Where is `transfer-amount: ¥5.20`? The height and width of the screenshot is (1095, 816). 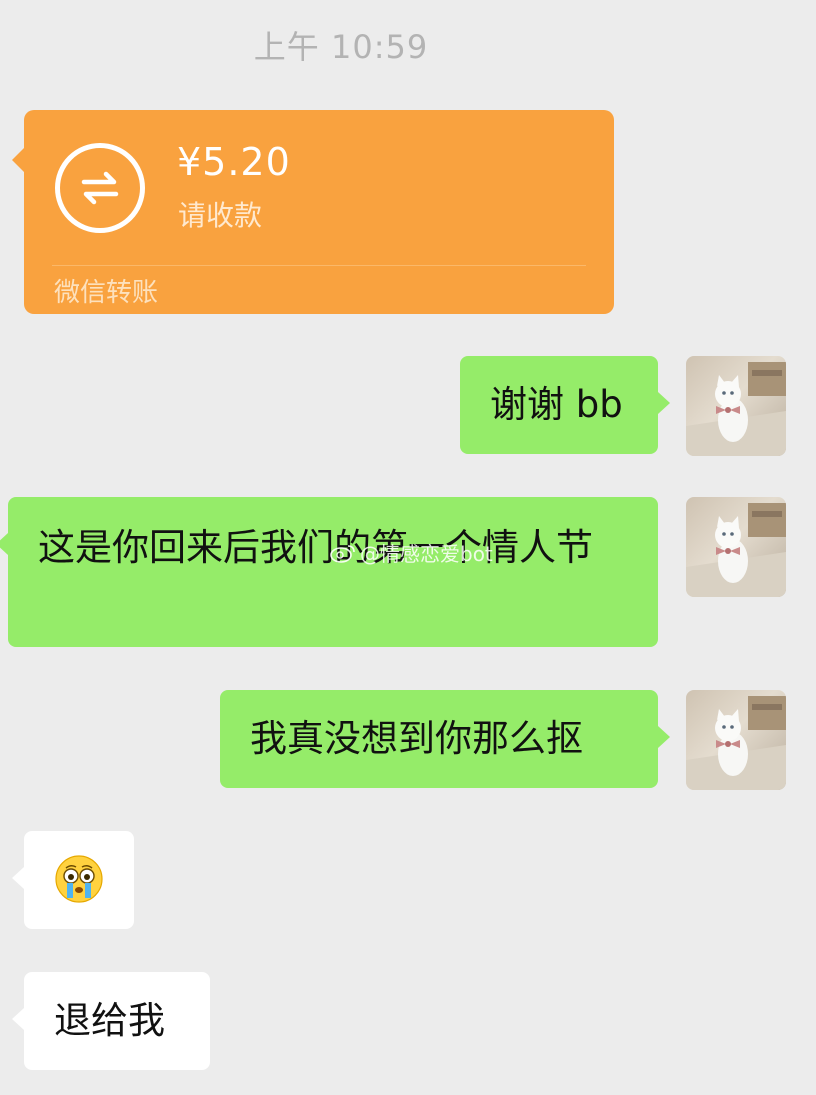 transfer-amount: ¥5.20 is located at coordinates (234, 162).